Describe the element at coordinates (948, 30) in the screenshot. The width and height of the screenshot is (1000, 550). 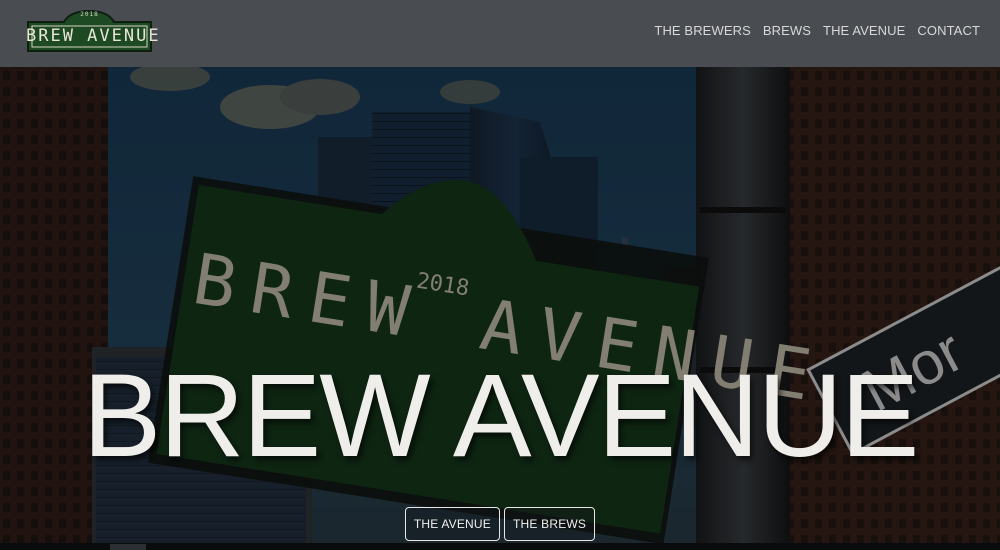
I see `nav-link-contact: CONTACT` at that location.